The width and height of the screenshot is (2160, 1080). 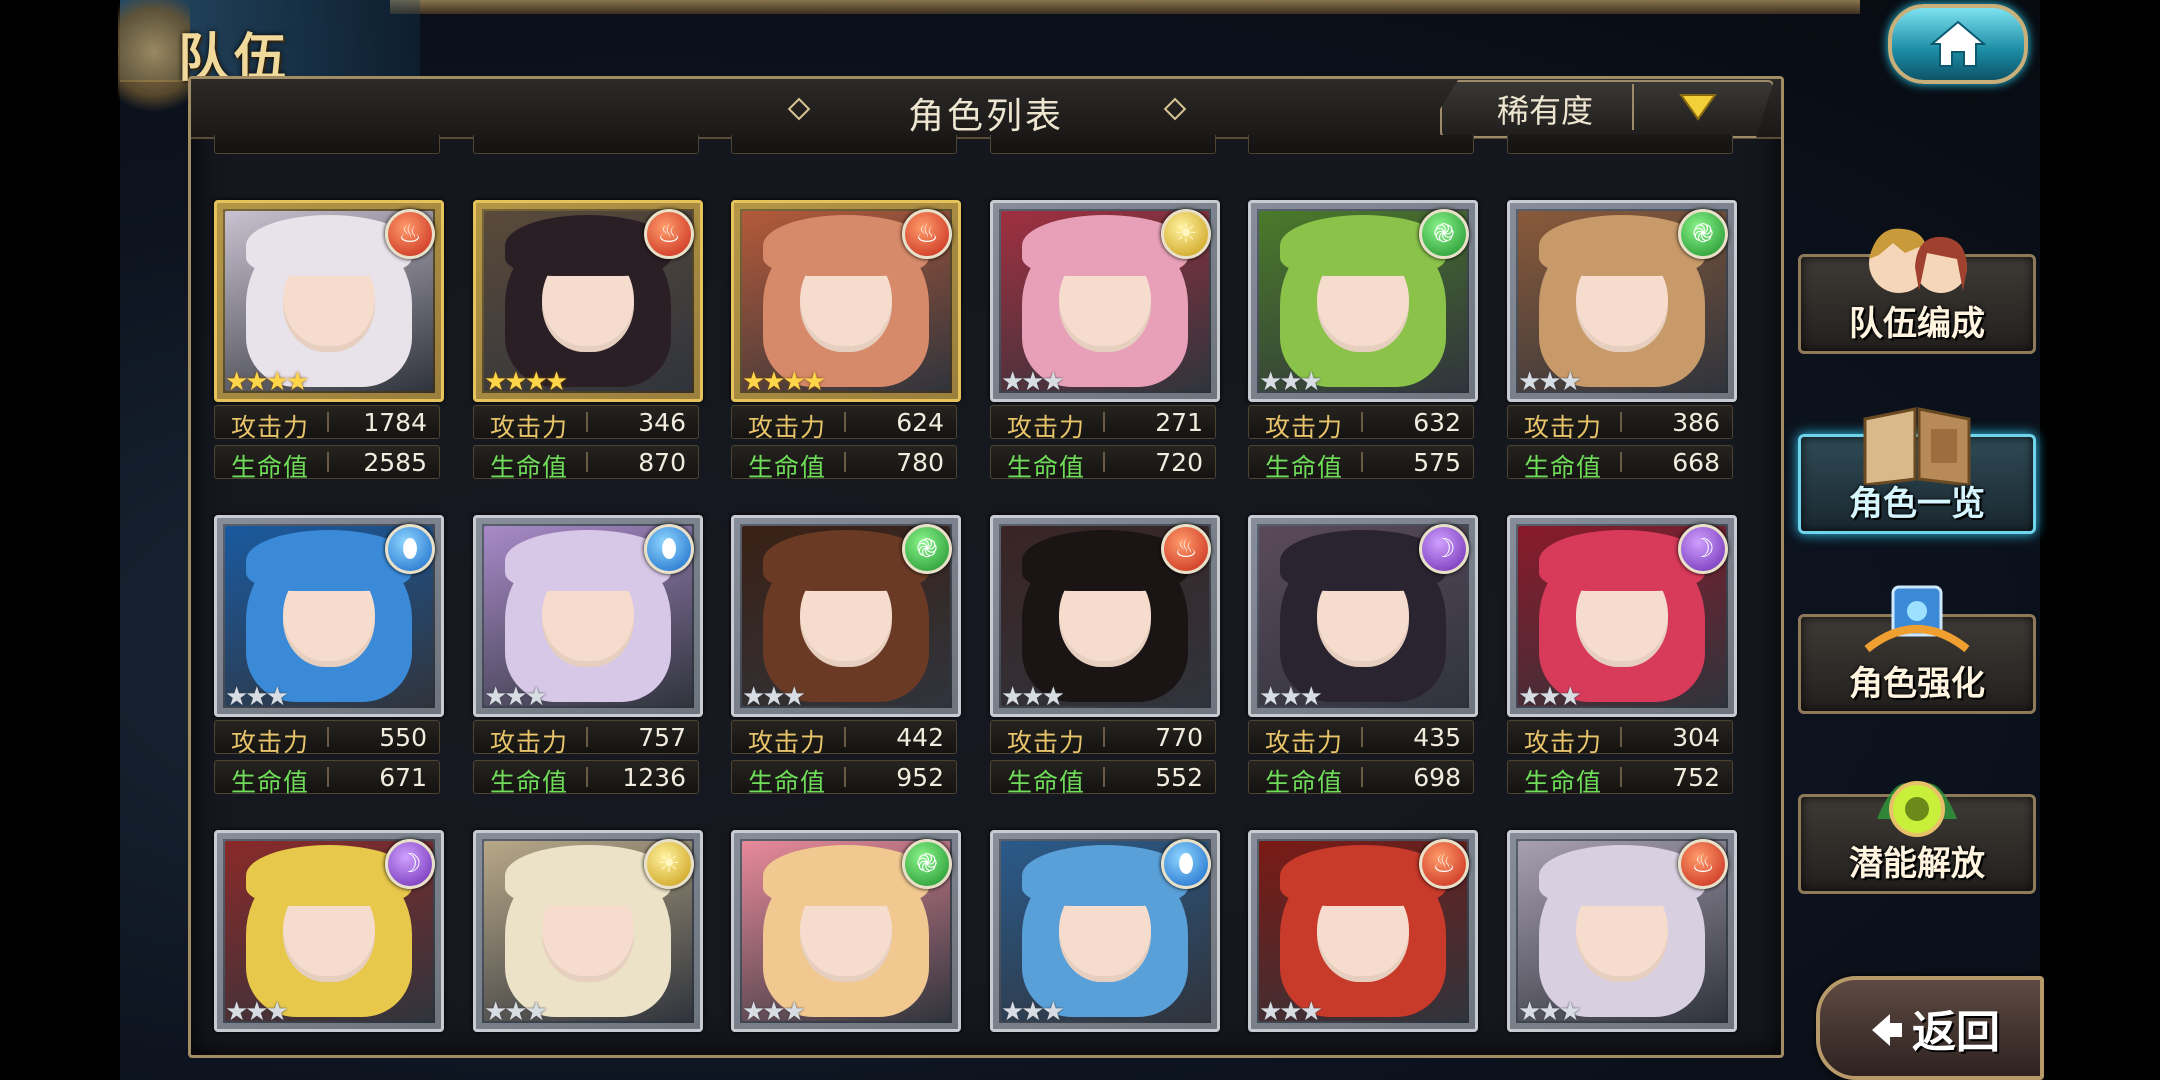 I want to click on attack-stat-row: 攻击力 435, so click(x=1361, y=738).